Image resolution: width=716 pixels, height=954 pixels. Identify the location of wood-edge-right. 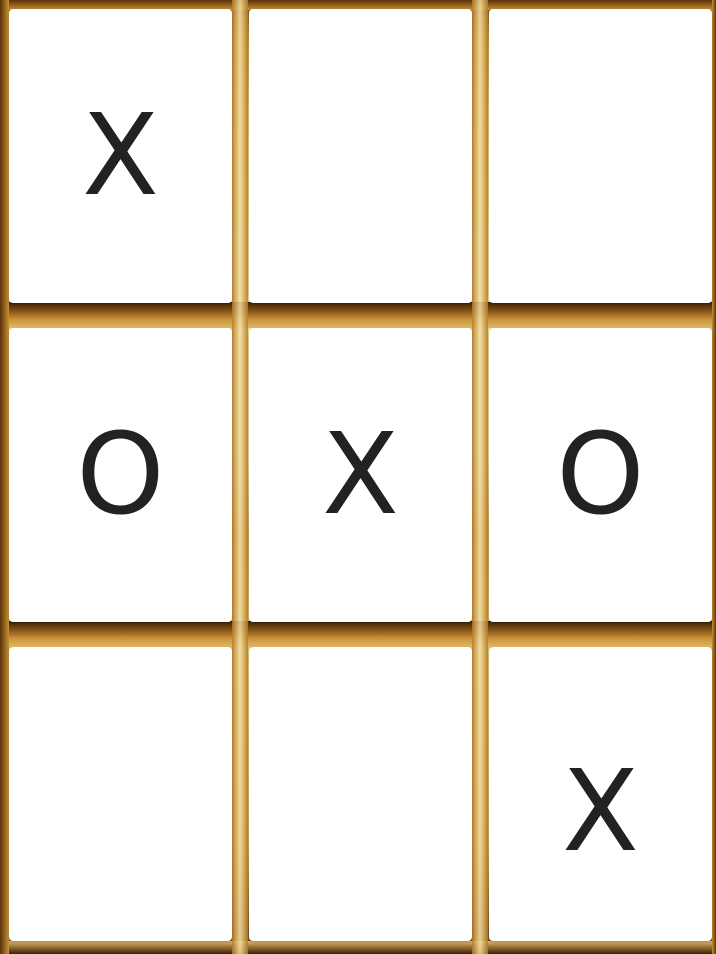
(714, 477).